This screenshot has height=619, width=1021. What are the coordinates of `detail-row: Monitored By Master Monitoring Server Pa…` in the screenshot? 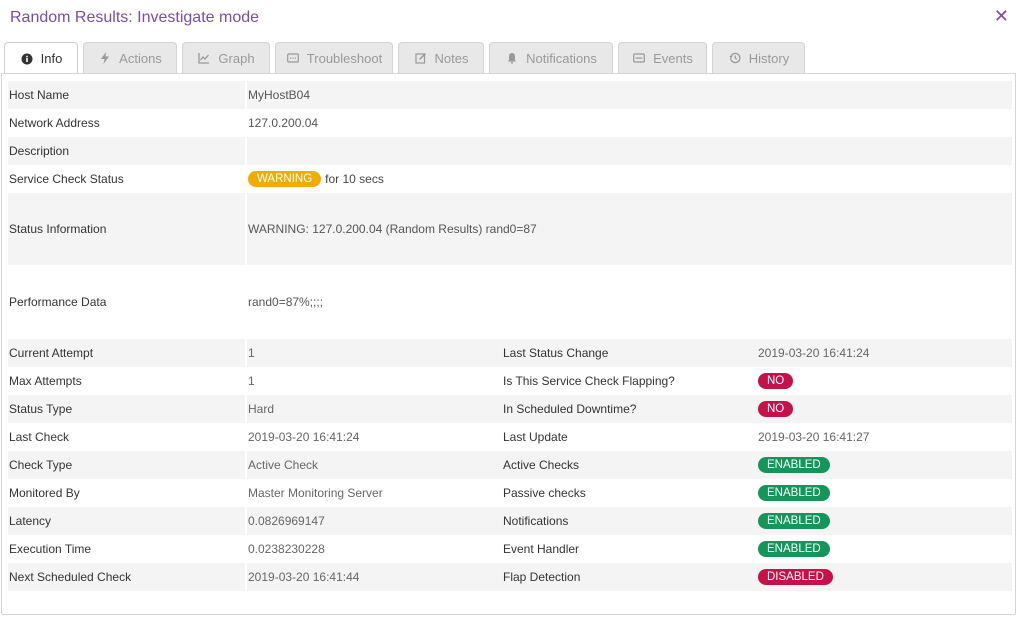 It's located at (510, 493).